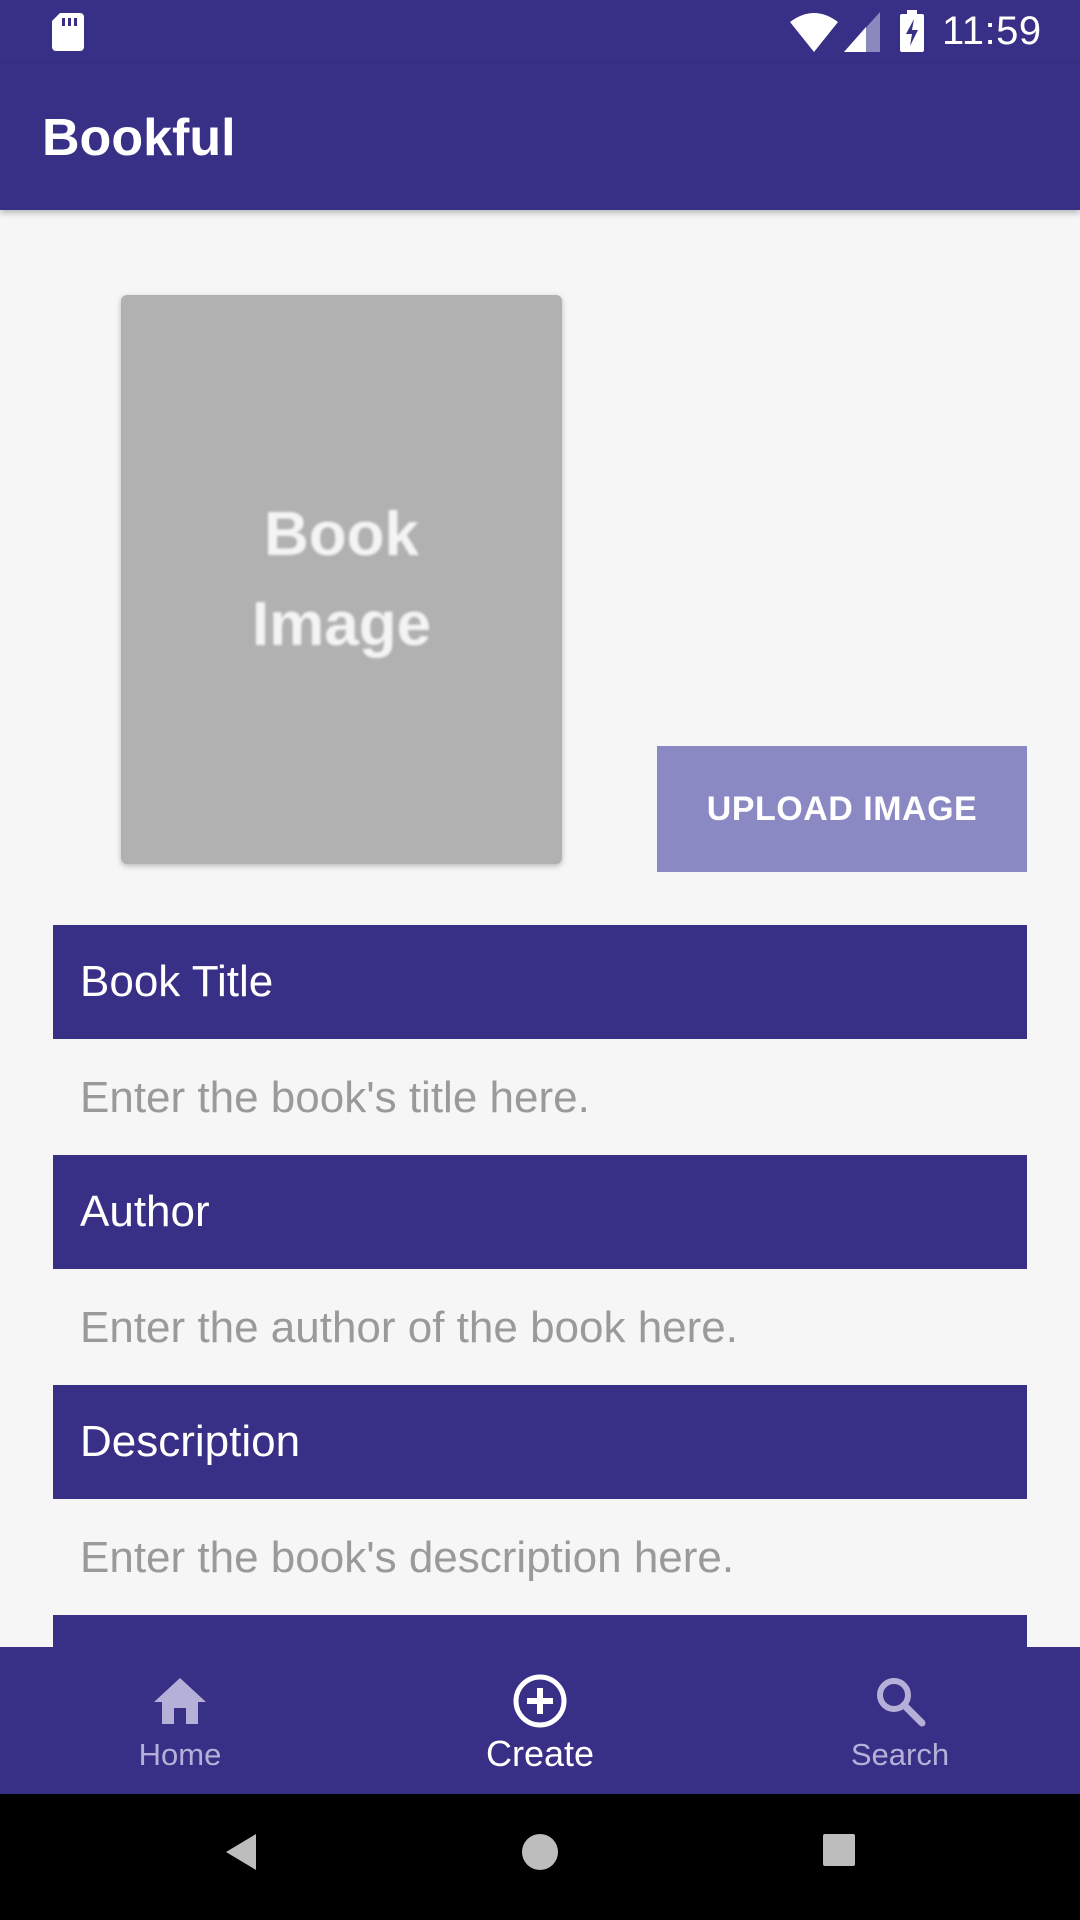 The height and width of the screenshot is (1920, 1080). I want to click on nav-create: Create, so click(540, 1720).